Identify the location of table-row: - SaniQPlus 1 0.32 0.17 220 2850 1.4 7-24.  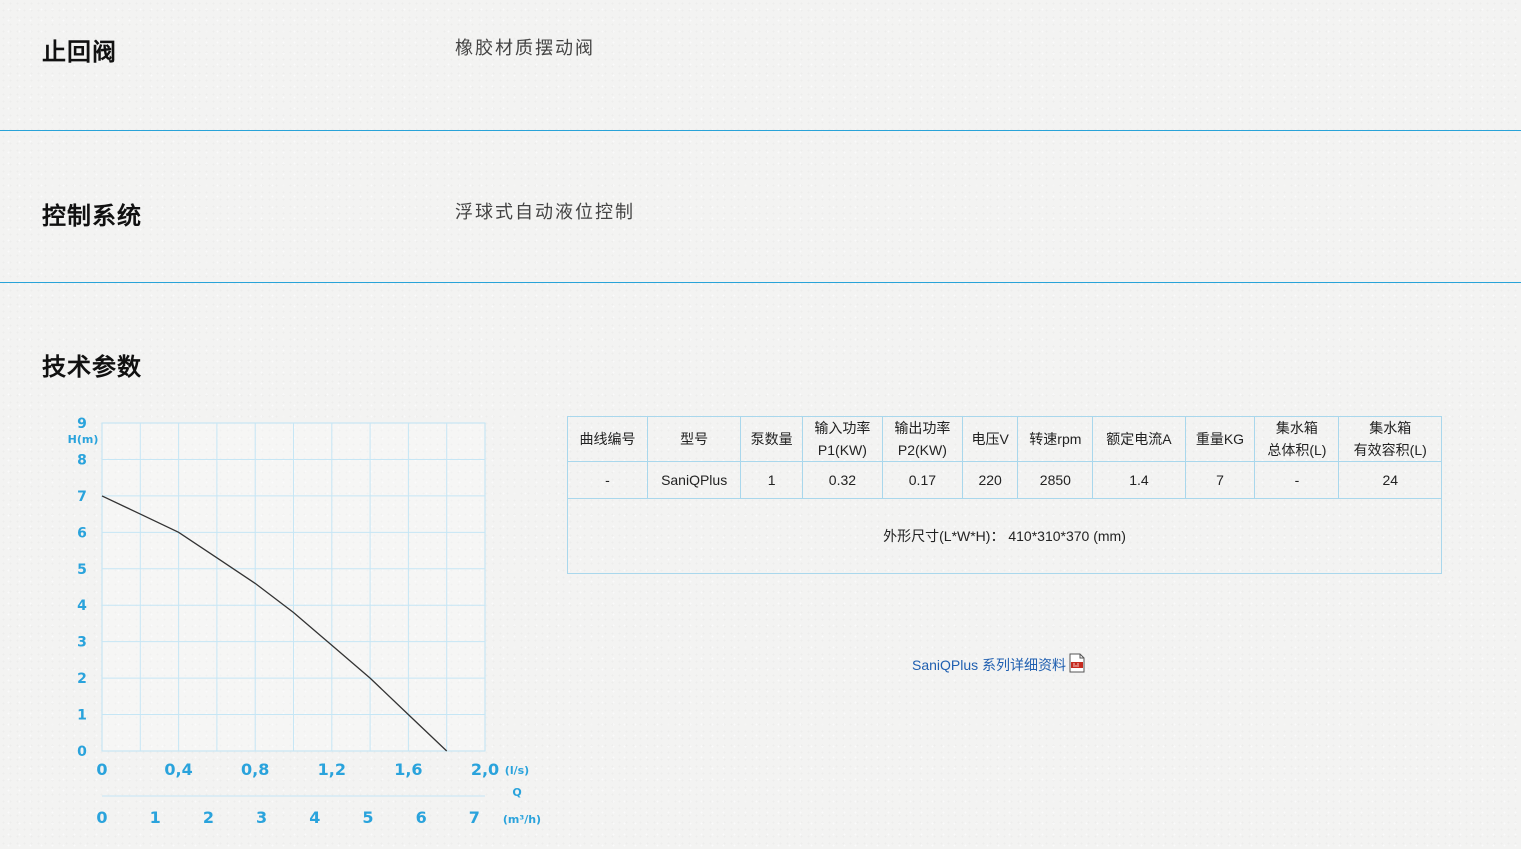
(1004, 480).